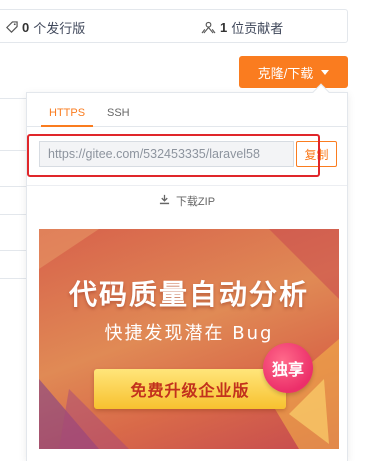 The width and height of the screenshot is (377, 461). I want to click on tag-icon, so click(11, 27).